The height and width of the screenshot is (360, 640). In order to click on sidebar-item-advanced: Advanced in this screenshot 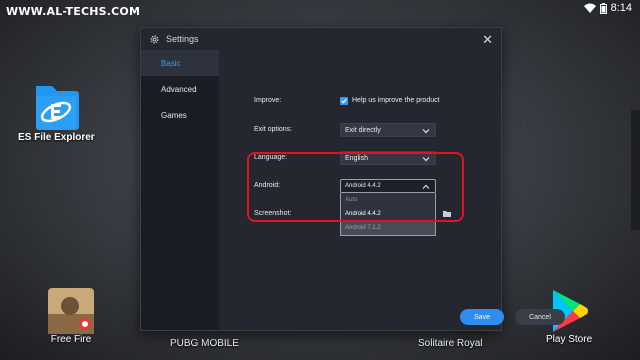, I will do `click(180, 89)`.